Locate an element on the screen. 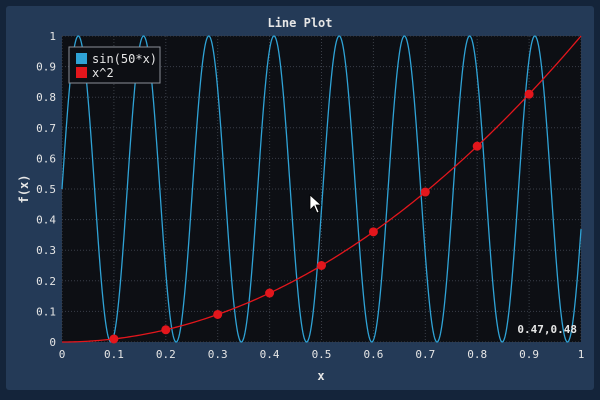 The image size is (600, 400). chart-title: Line Plot is located at coordinates (299, 23).